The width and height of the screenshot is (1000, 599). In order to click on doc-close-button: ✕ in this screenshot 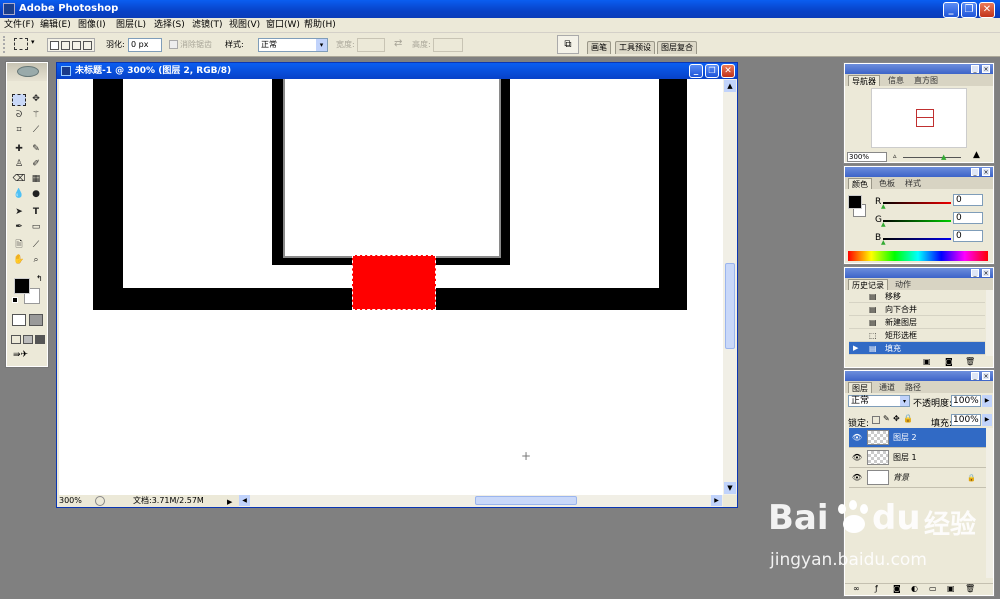, I will do `click(728, 71)`.